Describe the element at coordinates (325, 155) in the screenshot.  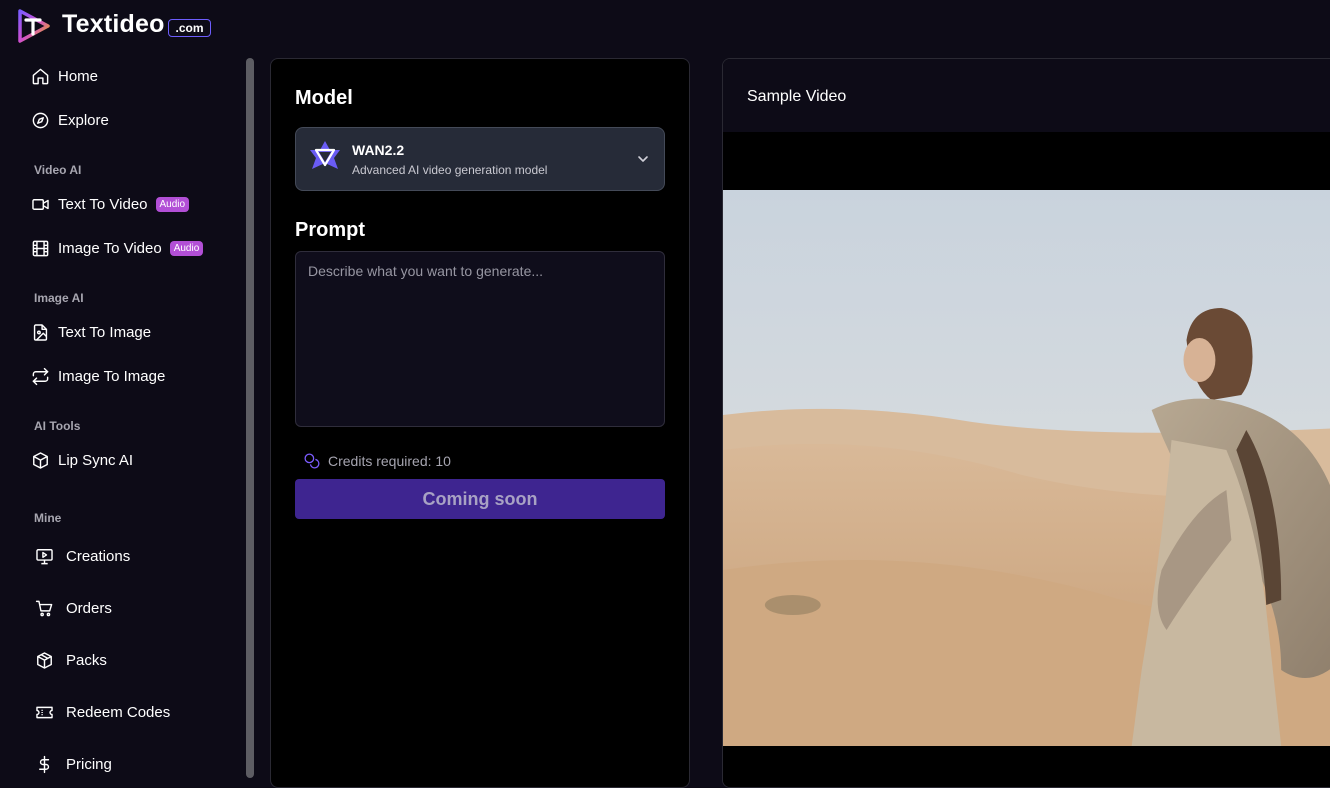
I see `wan-model-logo-icon` at that location.